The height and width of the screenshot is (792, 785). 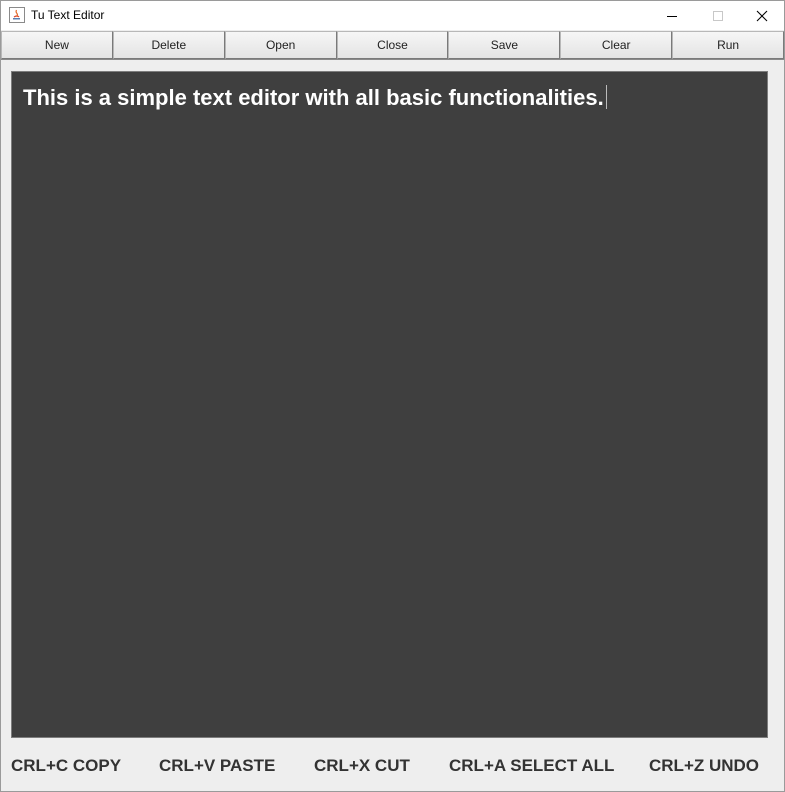 I want to click on maximize-icon, so click(x=718, y=15).